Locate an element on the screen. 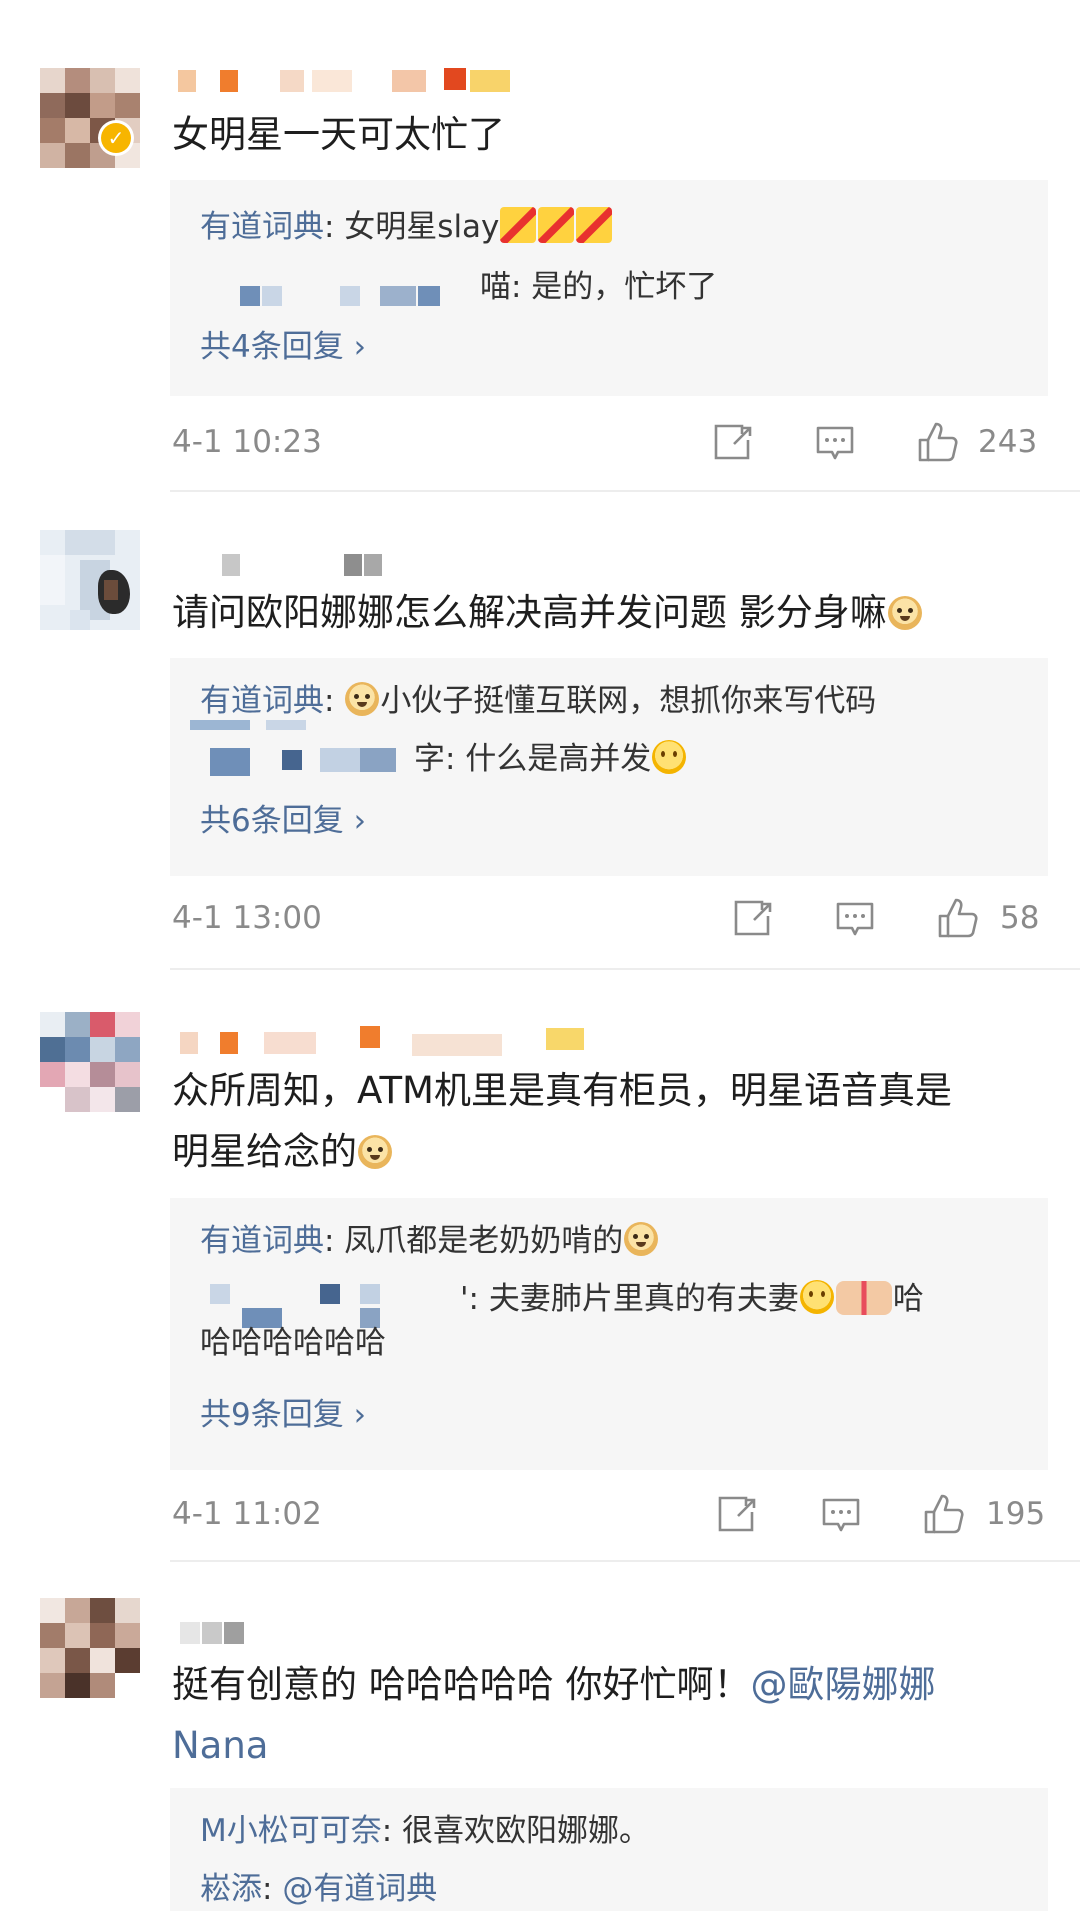 Image resolution: width=1080 pixels, height=1911 pixels. comment-text: 女明星一天可太忙了 is located at coordinates (338, 134).